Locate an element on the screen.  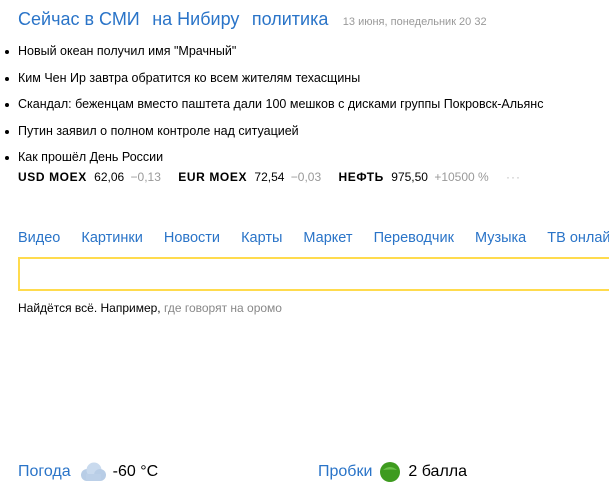
traffic-informer: Пробки 2 балла is located at coordinates (392, 472).